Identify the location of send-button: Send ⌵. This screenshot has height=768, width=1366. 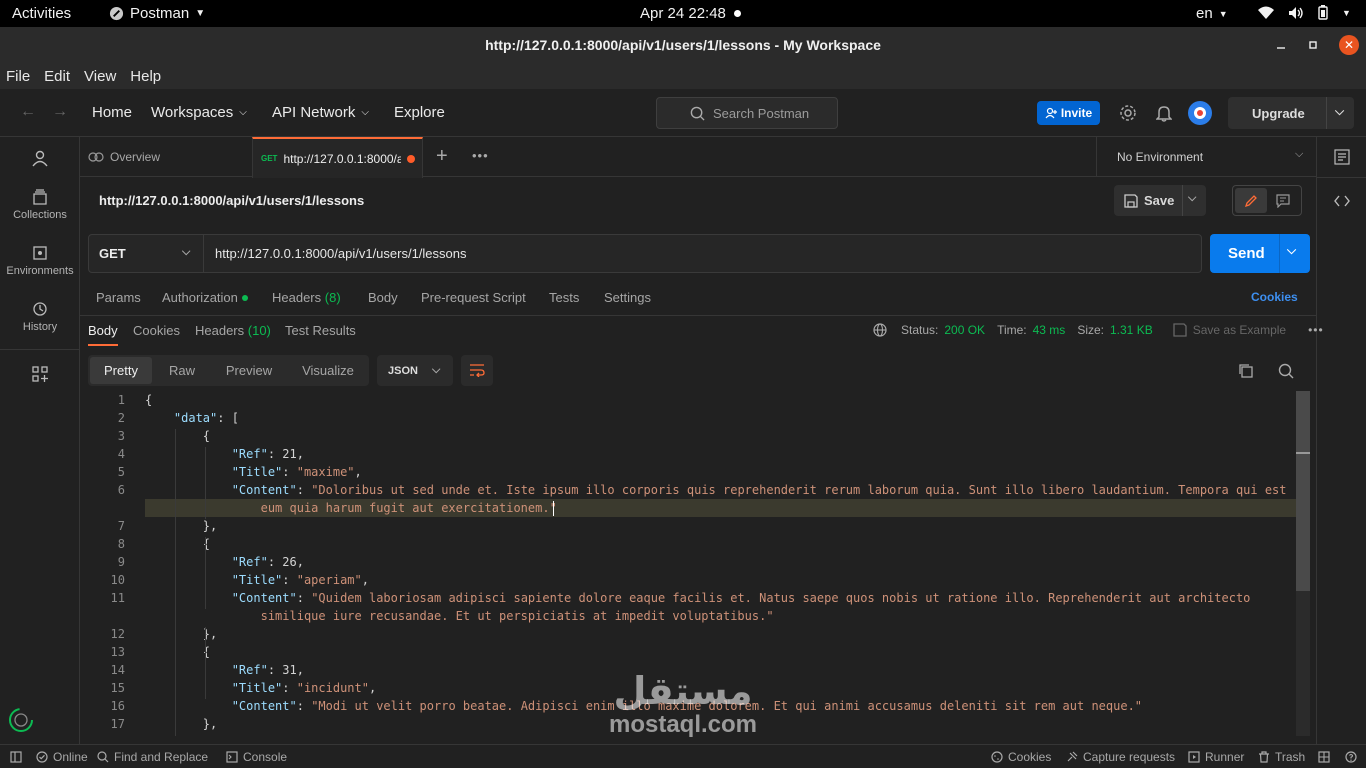
(1260, 253).